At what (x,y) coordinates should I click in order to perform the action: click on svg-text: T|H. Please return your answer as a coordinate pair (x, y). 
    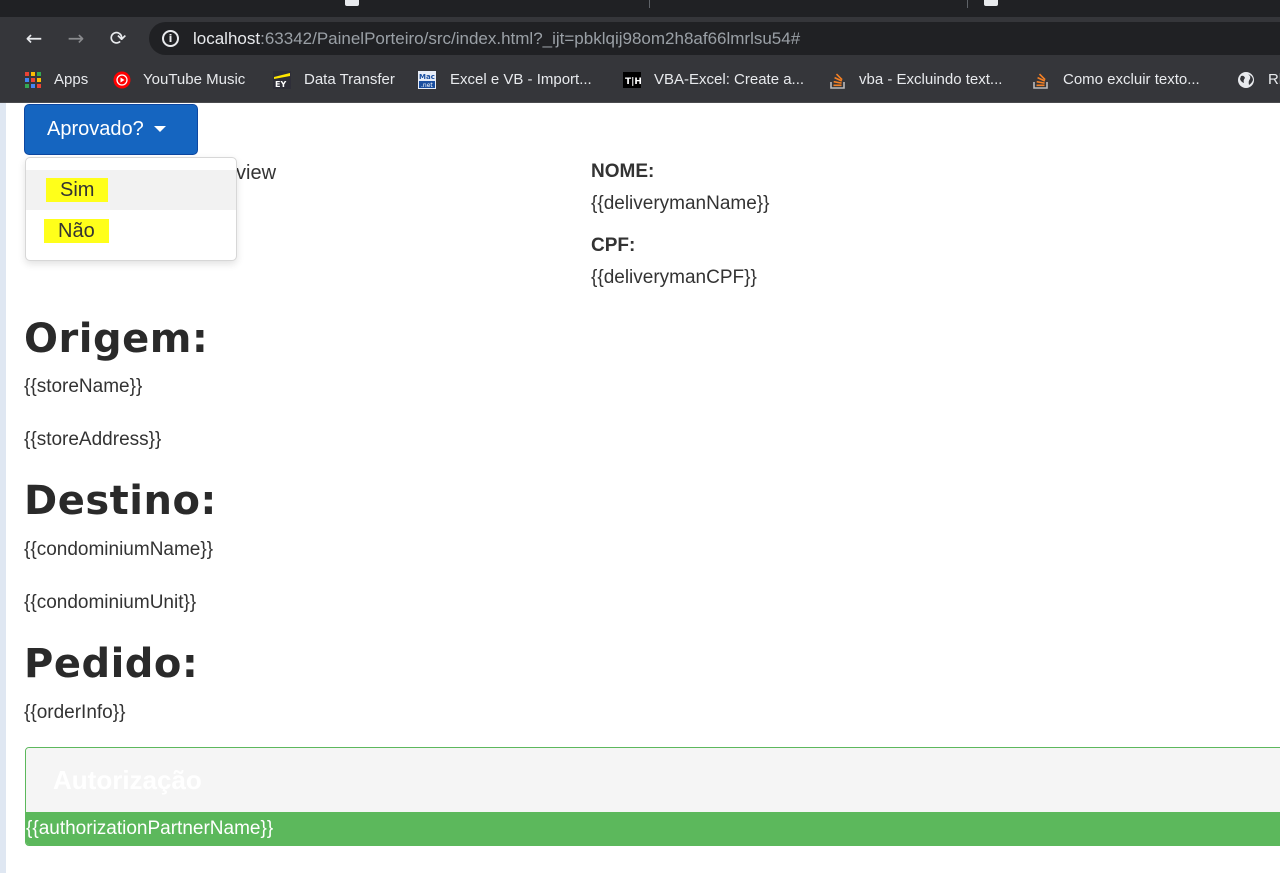
    Looking at the image, I should click on (633, 82).